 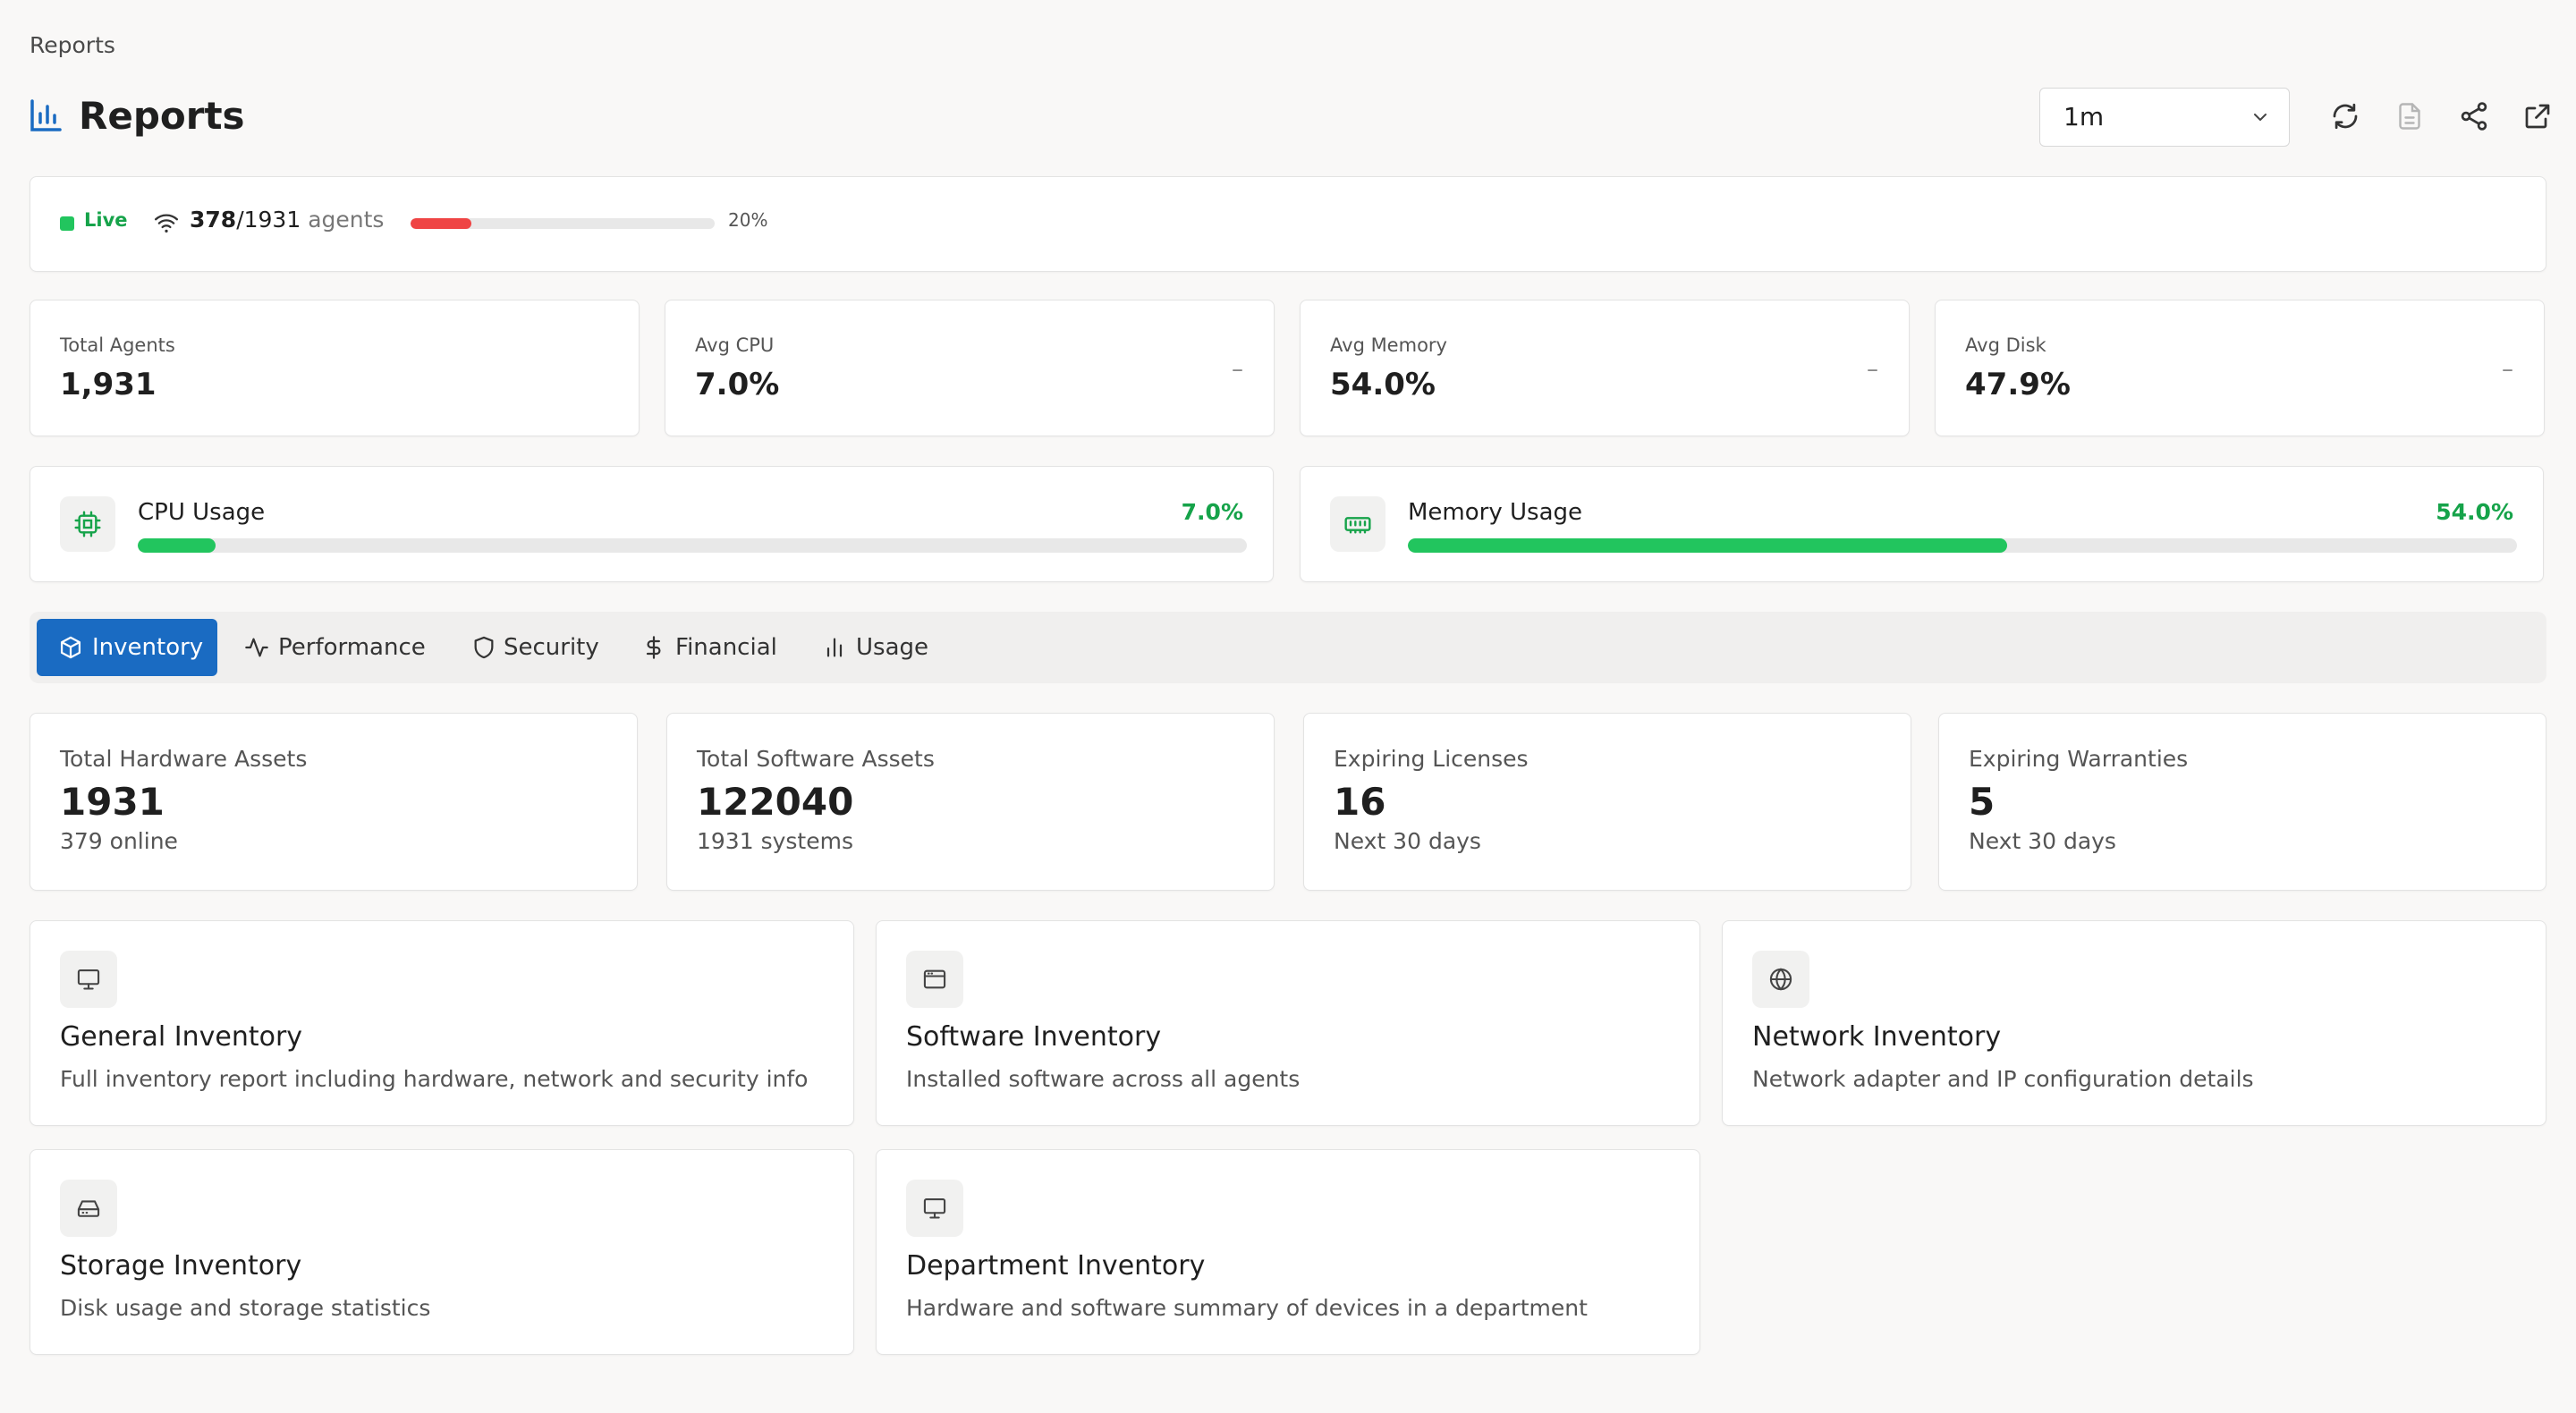 What do you see at coordinates (334, 802) in the screenshot?
I see `inventory-stat-hardware: Total Hardware Assets 1931 379 online` at bounding box center [334, 802].